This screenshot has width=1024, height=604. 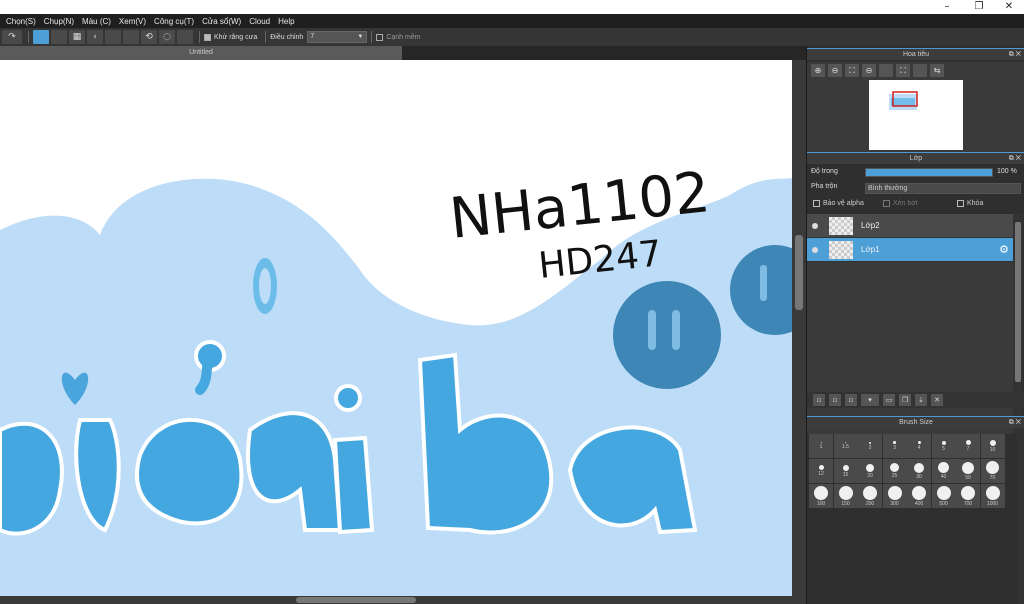 What do you see at coordinates (174, 21) in the screenshot?
I see `menu-tools: Công cụ(T)` at bounding box center [174, 21].